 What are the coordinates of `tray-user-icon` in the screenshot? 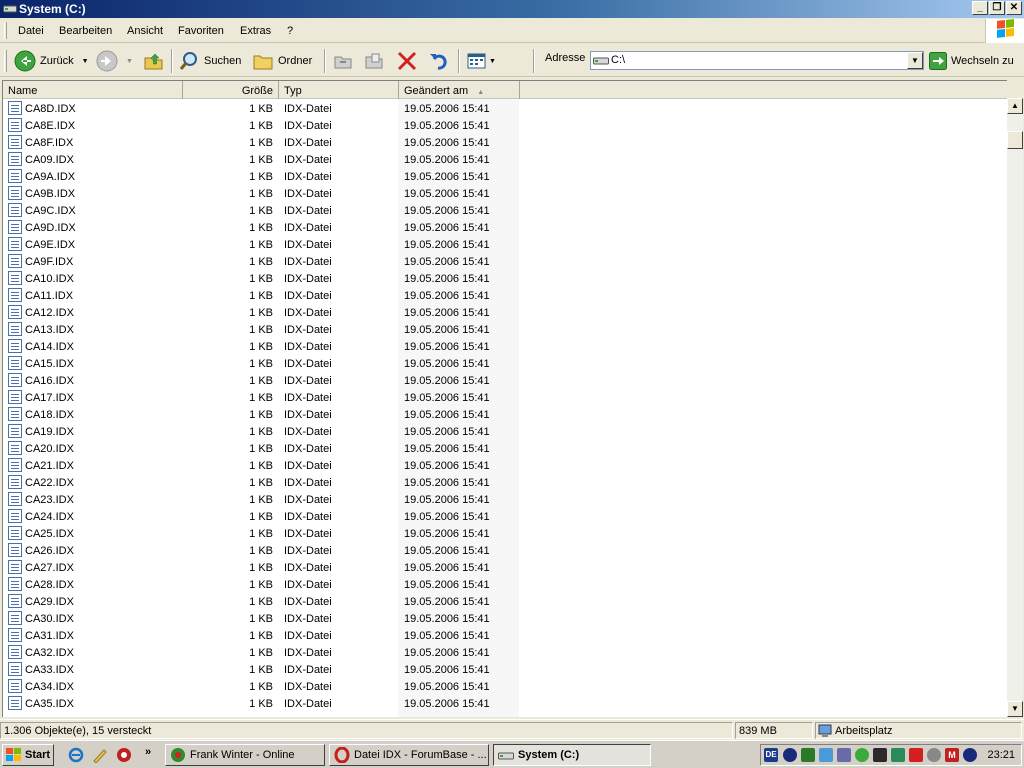 It's located at (808, 755).